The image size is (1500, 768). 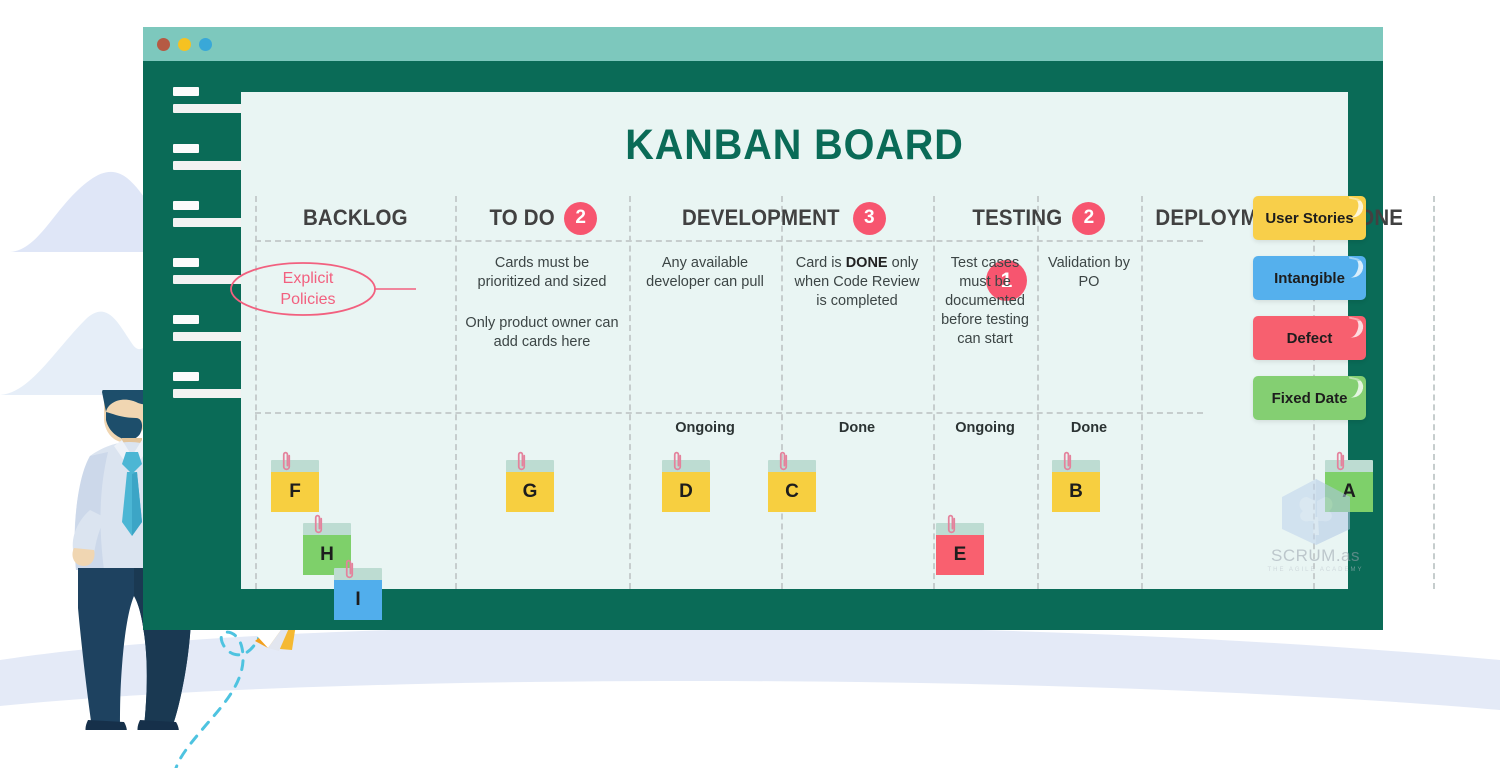 I want to click on kanban-card-e: E, so click(x=960, y=544).